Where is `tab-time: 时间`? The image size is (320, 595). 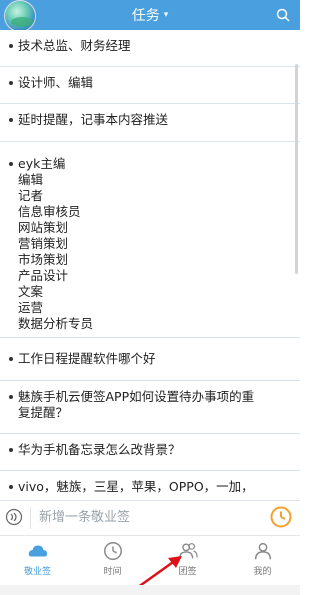
tab-time: 时间 is located at coordinates (112, 560).